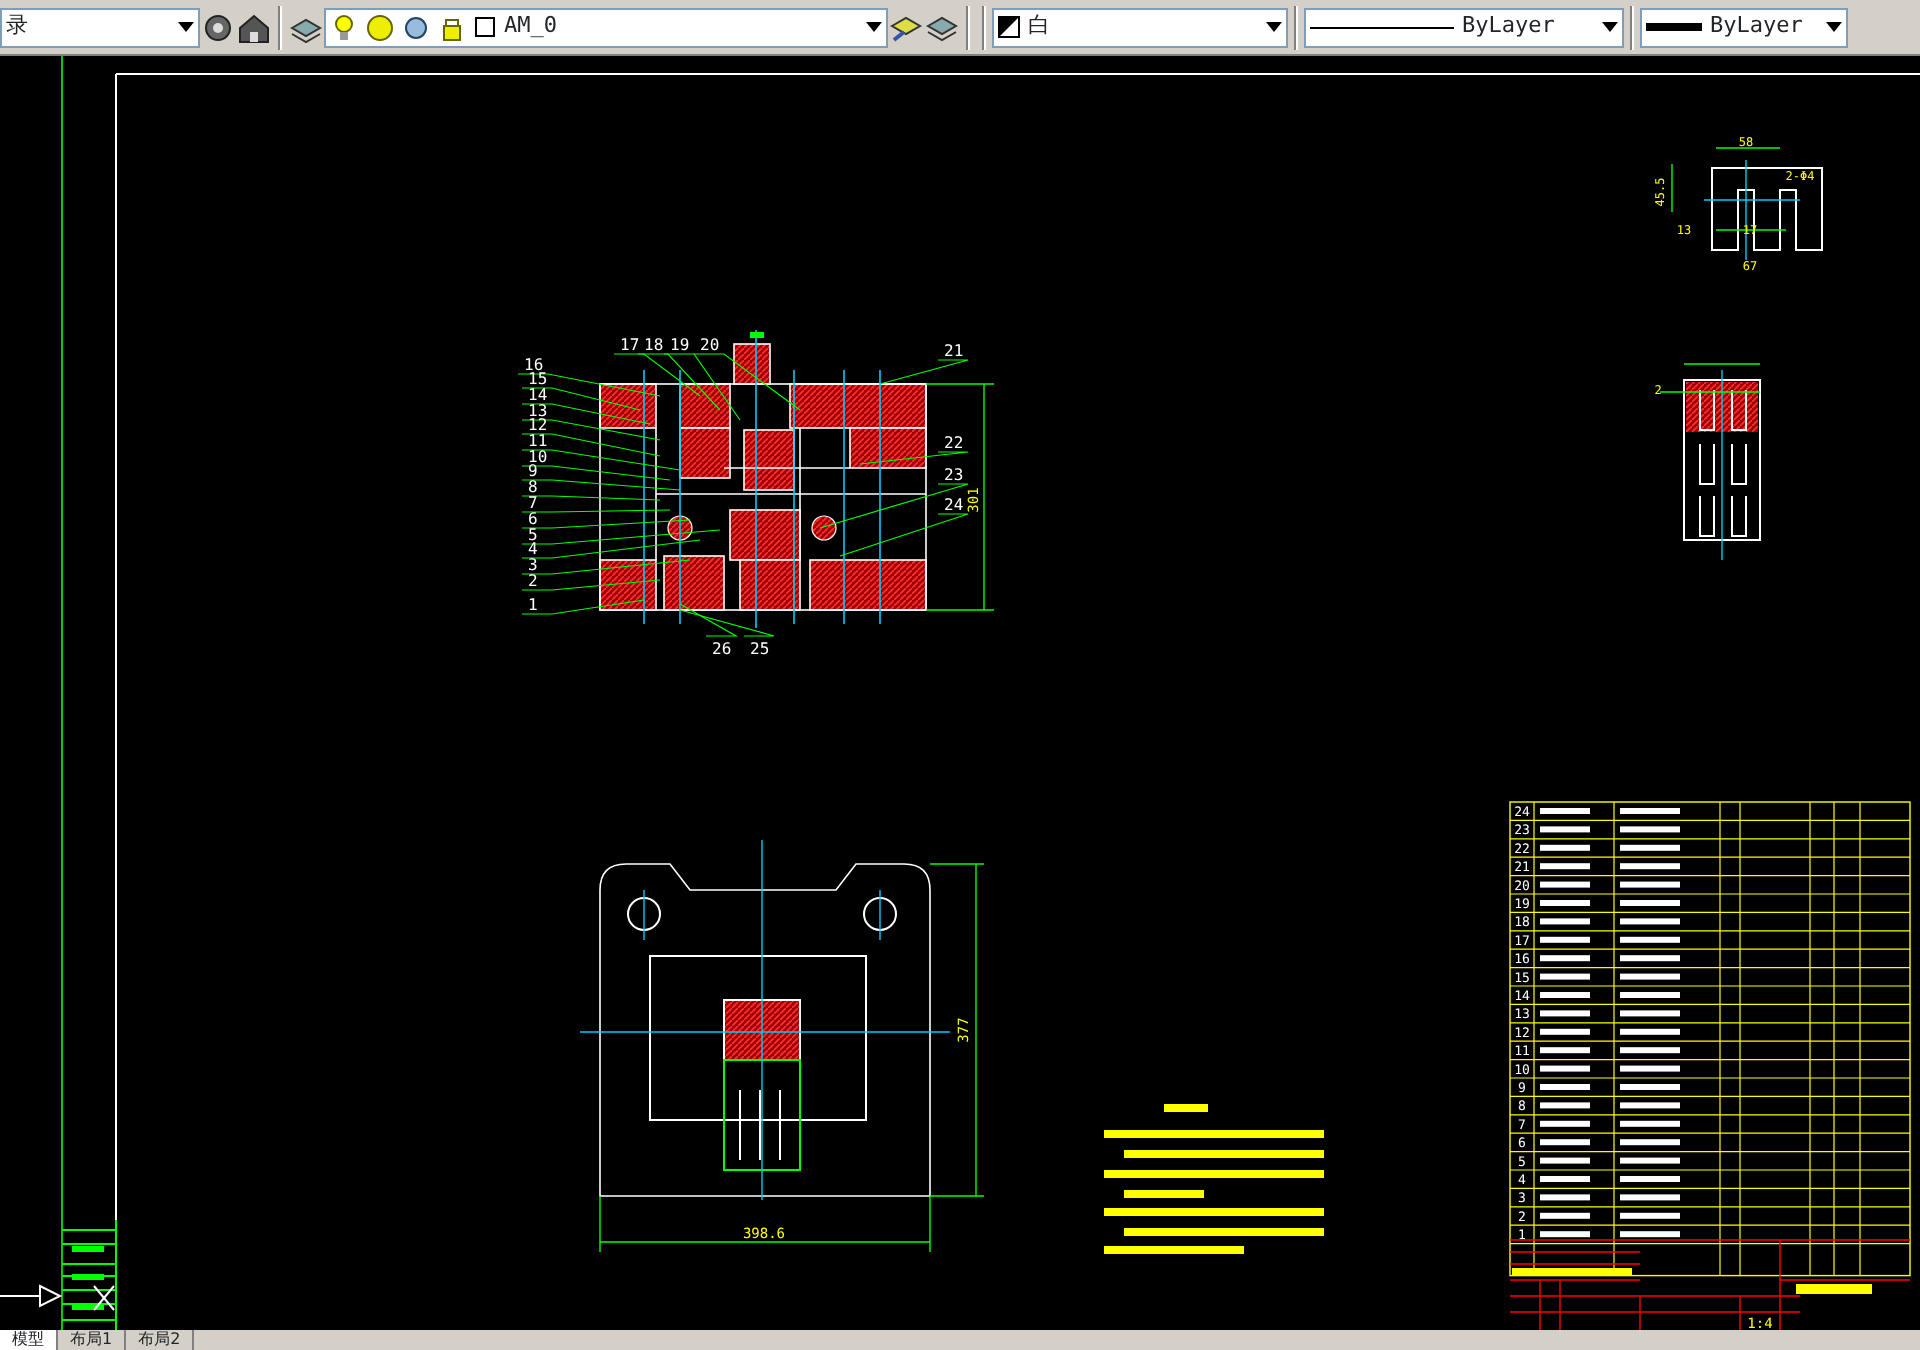 The height and width of the screenshot is (1350, 1920). What do you see at coordinates (680, 345) in the screenshot?
I see `balloon-number: 19` at bounding box center [680, 345].